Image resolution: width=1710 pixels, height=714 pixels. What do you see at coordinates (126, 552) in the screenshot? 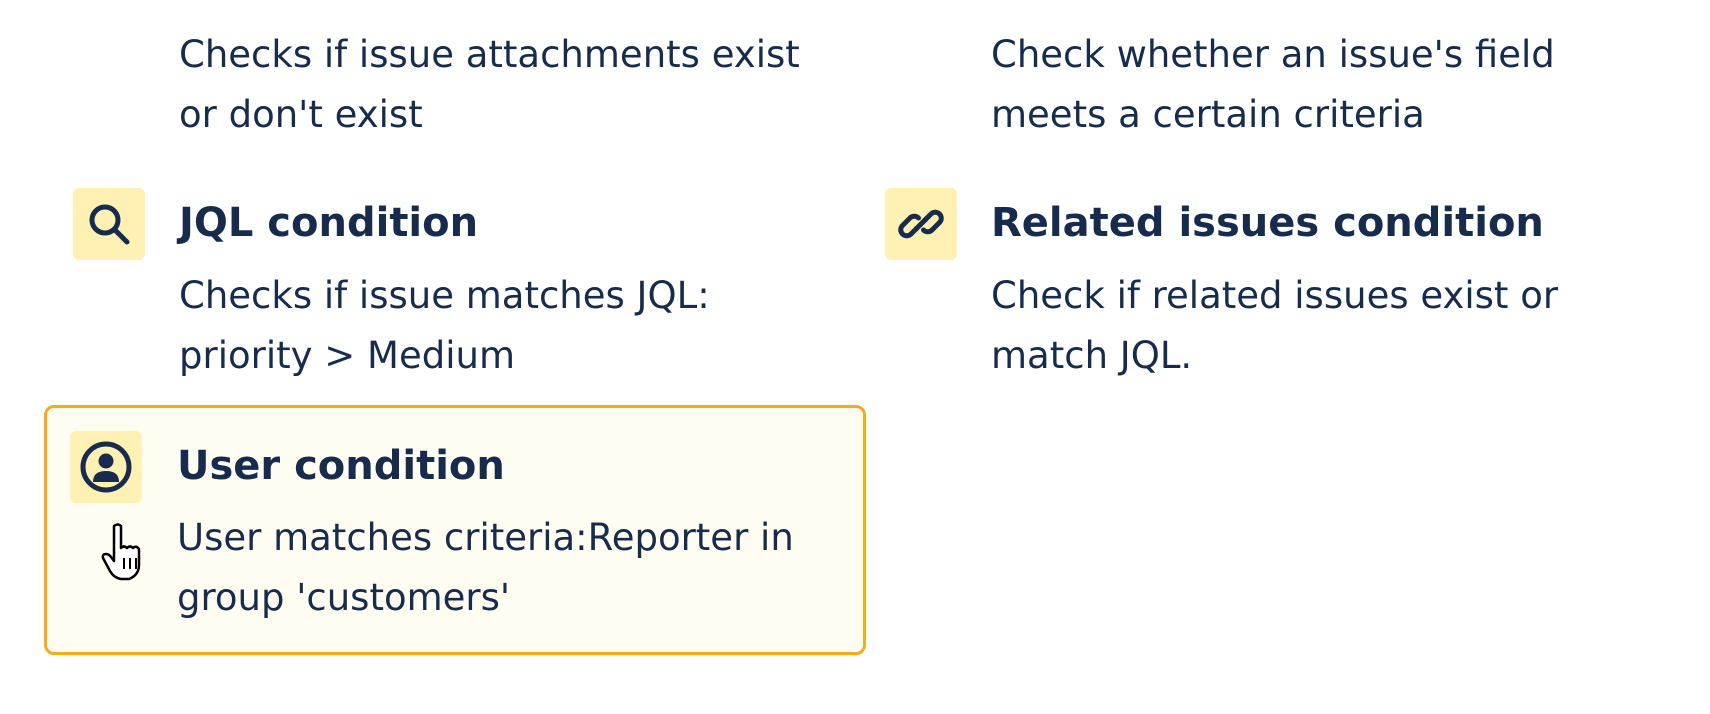
I see `hand-pointer-icon` at bounding box center [126, 552].